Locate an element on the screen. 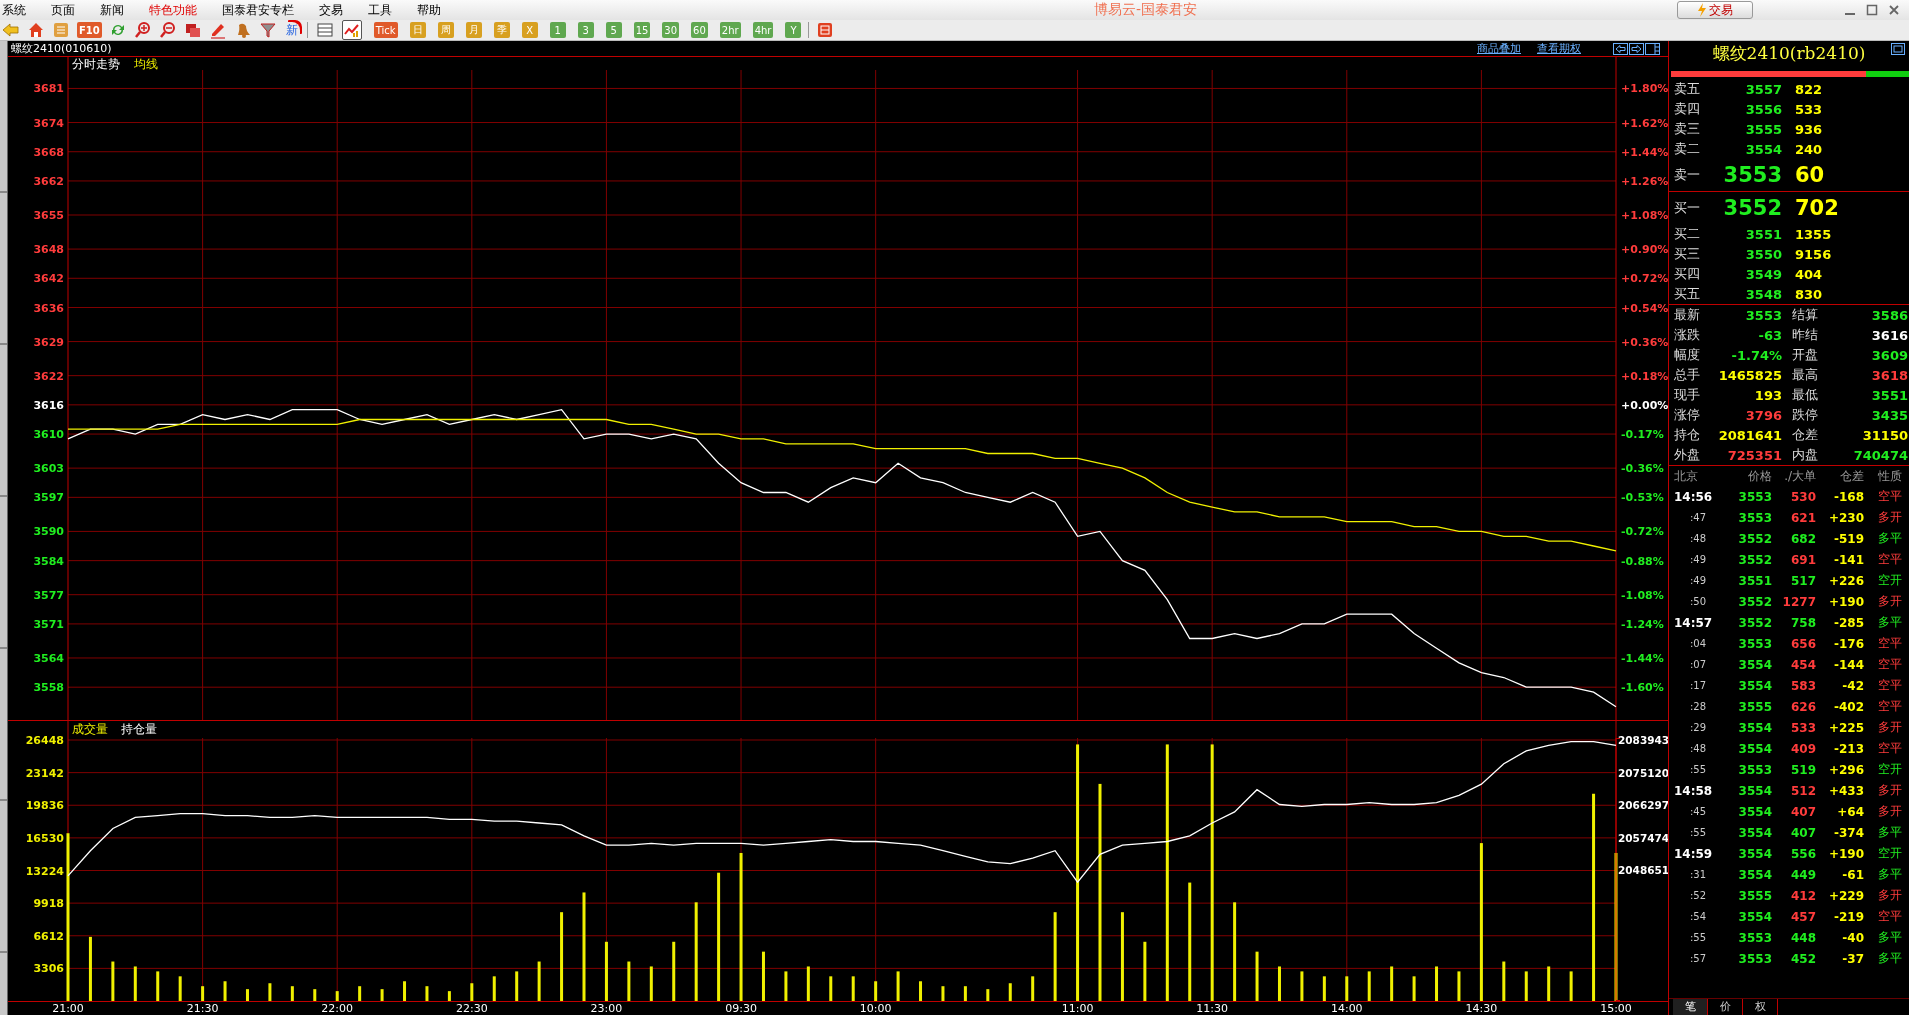 The width and height of the screenshot is (1909, 1015). axis-label: 15:00 is located at coordinates (1616, 1008).